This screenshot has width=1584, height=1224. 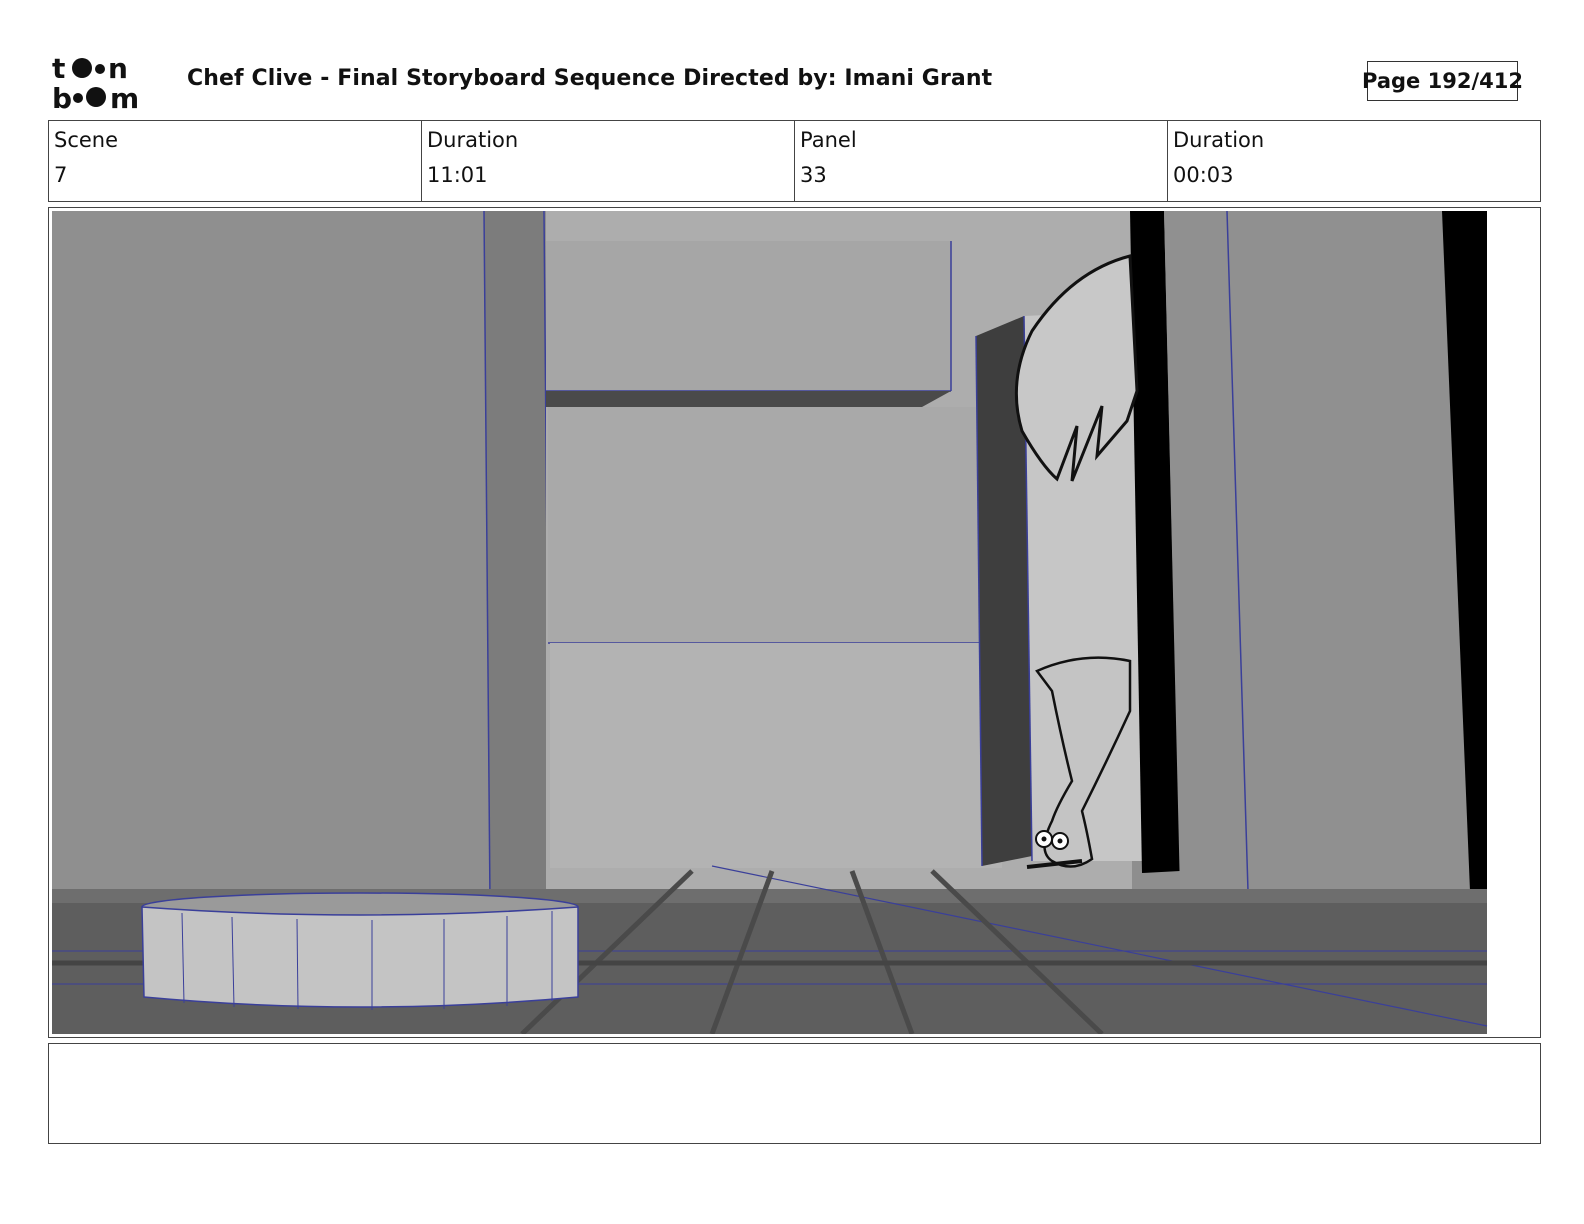 I want to click on scene-duration-cell: Duration 11:01, so click(x=608, y=161).